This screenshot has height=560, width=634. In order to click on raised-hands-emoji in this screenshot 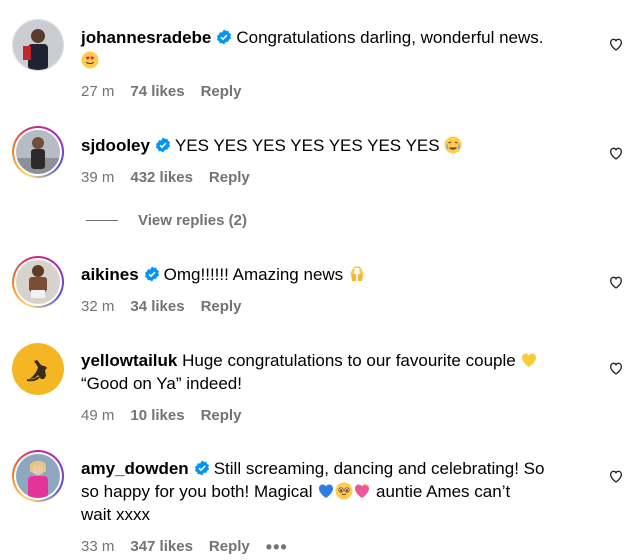, I will do `click(357, 274)`.